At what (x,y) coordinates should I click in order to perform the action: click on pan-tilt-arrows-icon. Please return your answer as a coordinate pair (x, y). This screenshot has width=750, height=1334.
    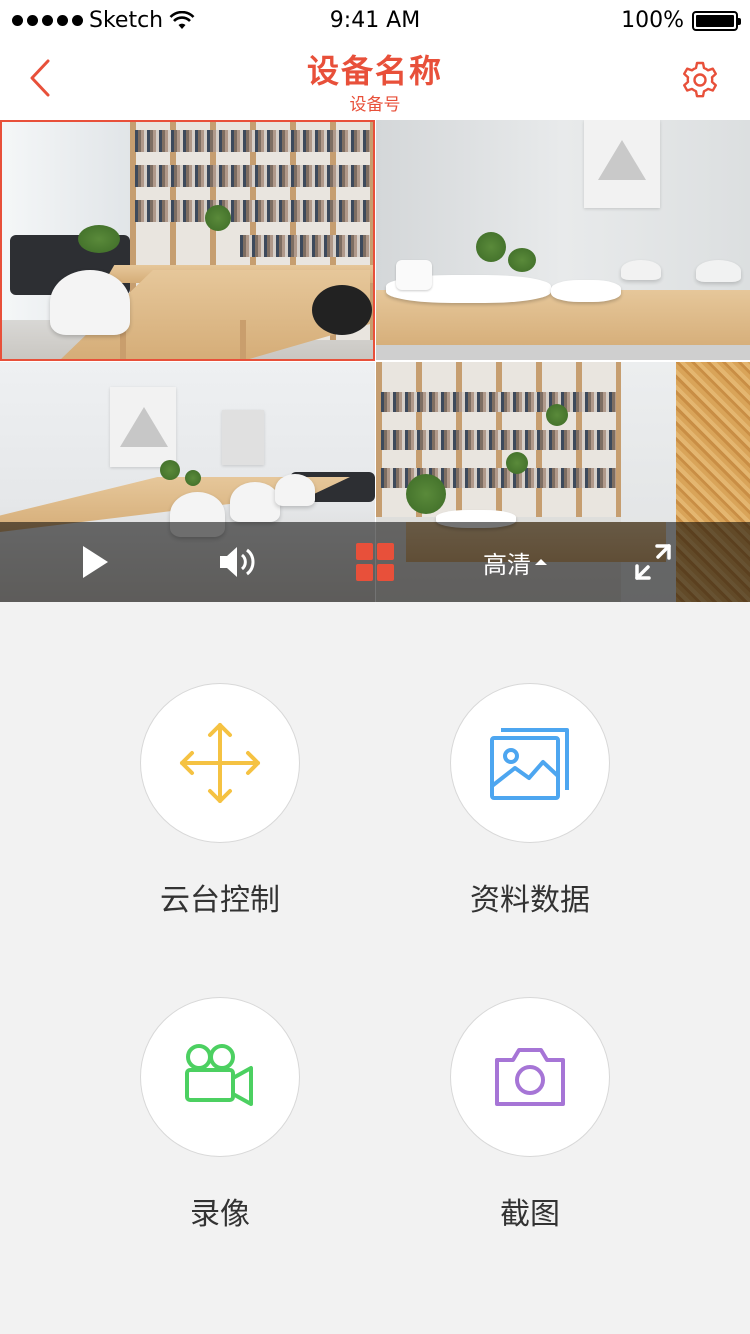
    Looking at the image, I should click on (220, 763).